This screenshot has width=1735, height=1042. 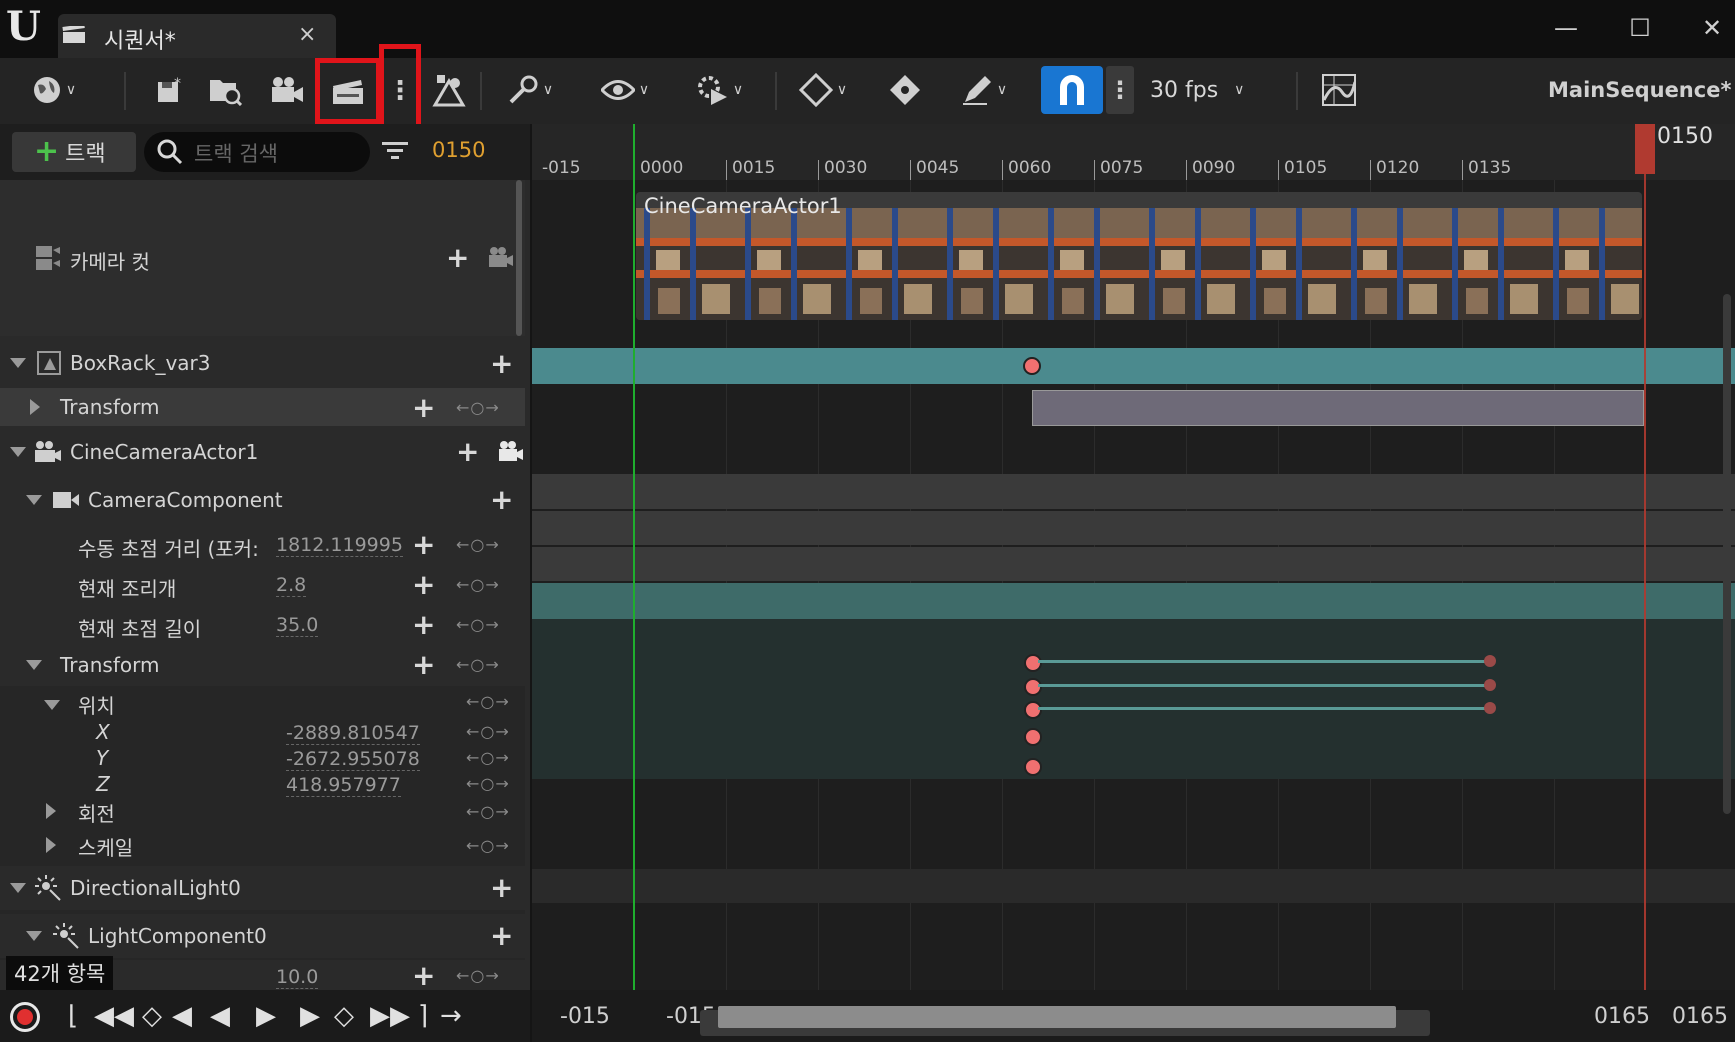 What do you see at coordinates (257, 152) in the screenshot?
I see `track-search-input: 트랙 검색` at bounding box center [257, 152].